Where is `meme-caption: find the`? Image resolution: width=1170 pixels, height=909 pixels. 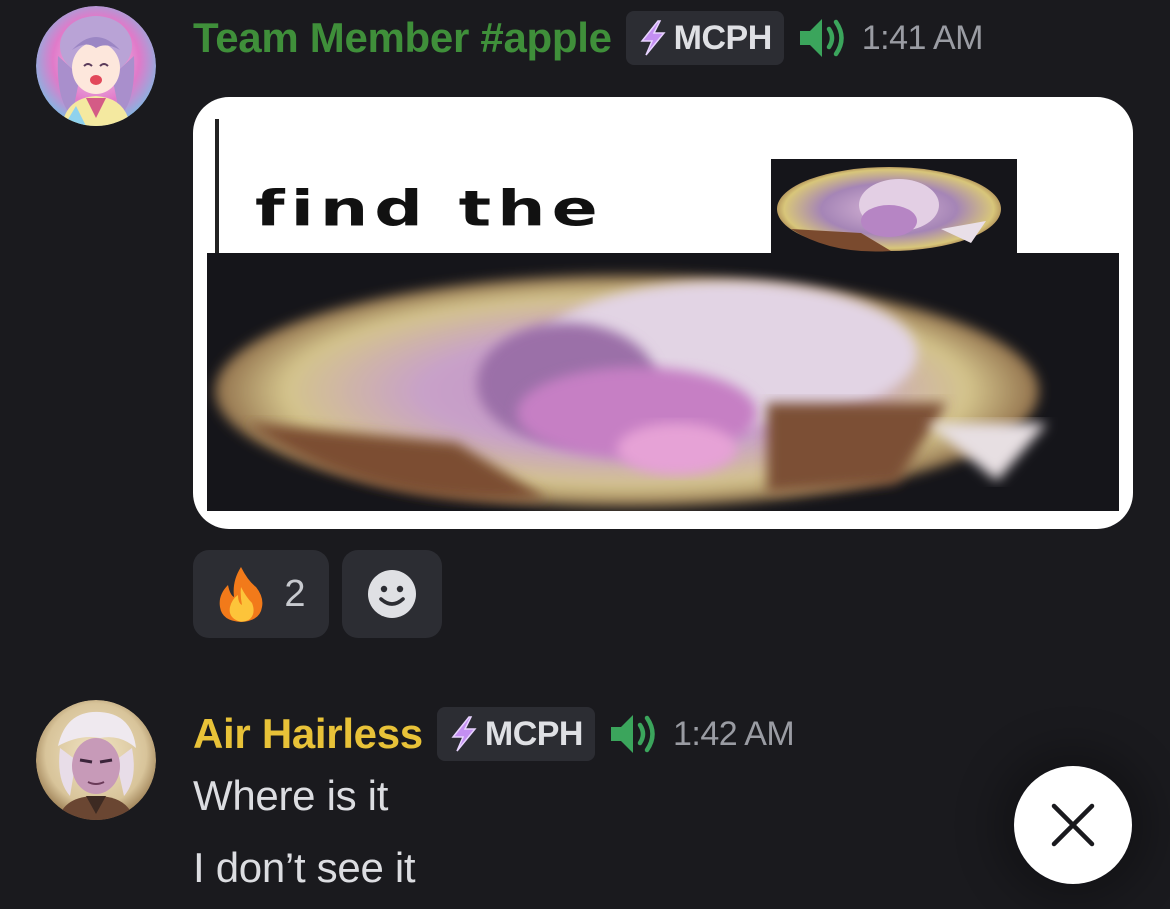 meme-caption: find the is located at coordinates (429, 209).